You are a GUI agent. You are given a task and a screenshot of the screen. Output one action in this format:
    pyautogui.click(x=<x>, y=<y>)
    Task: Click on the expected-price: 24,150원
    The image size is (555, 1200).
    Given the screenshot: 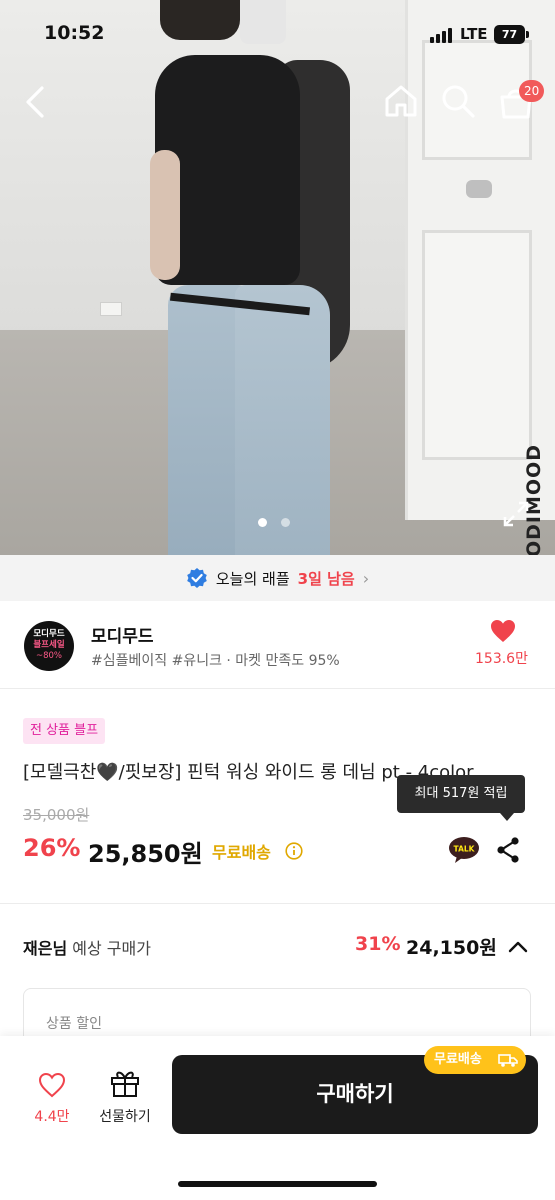 What is the action you would take?
    pyautogui.click(x=451, y=948)
    